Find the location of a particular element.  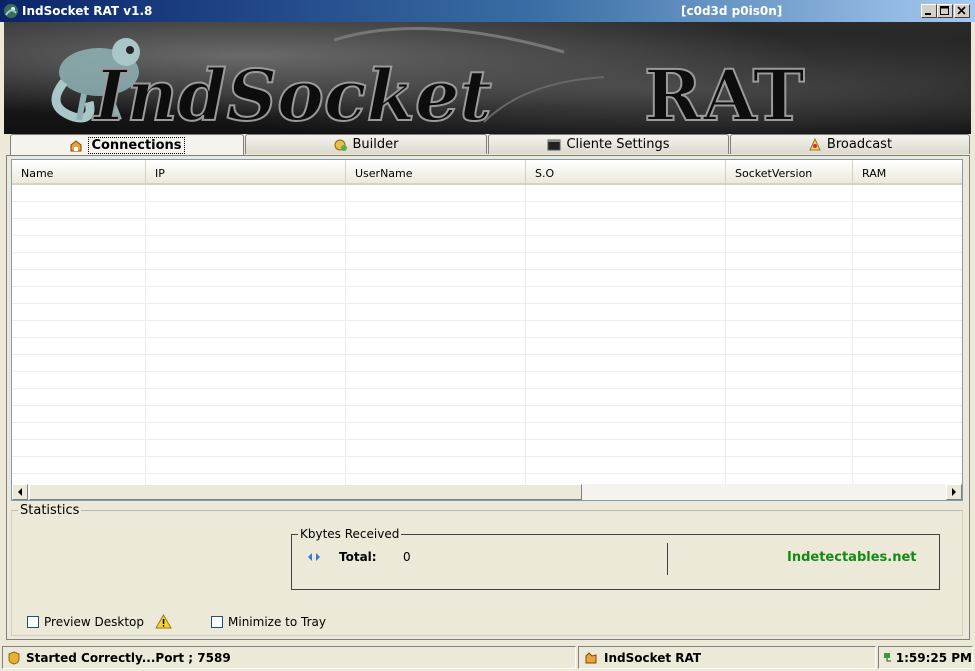

broadcast-icon is located at coordinates (815, 143).